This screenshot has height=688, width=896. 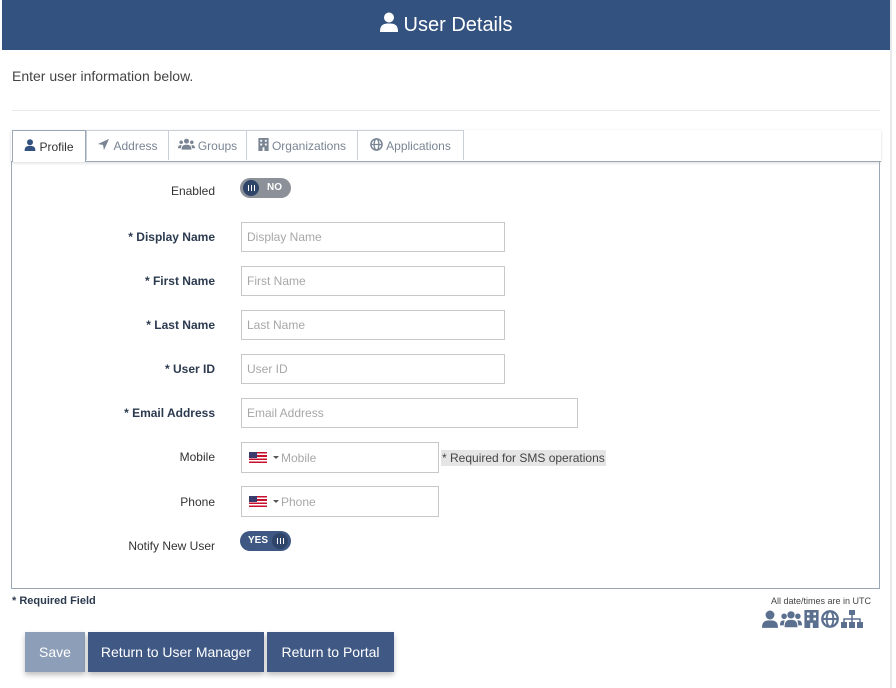 I want to click on utc-note: All date/times are in UTC, so click(x=820, y=601).